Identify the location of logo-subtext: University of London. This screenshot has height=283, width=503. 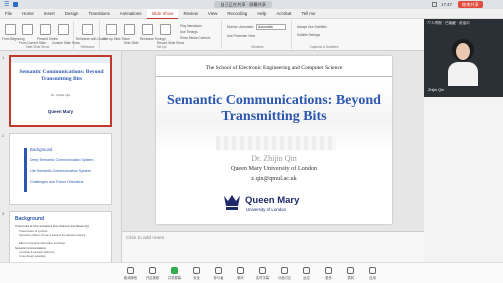
(266, 209).